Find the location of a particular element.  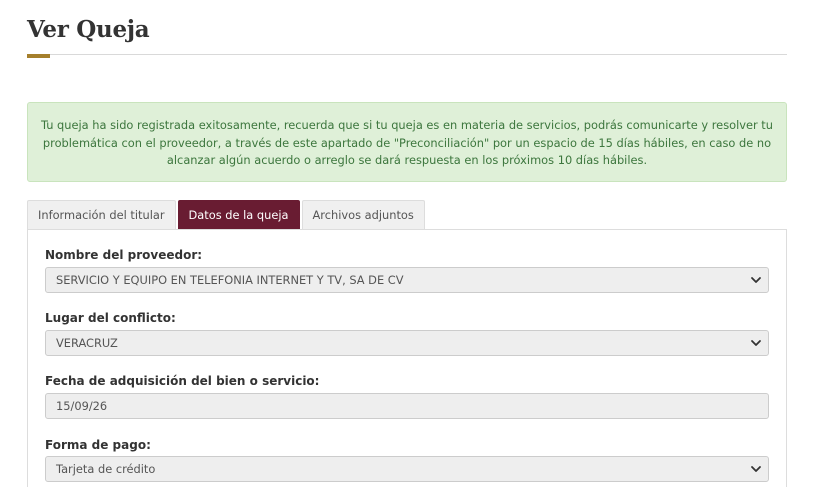

proveedor-label: Nombre del proveedor: is located at coordinates (124, 255).